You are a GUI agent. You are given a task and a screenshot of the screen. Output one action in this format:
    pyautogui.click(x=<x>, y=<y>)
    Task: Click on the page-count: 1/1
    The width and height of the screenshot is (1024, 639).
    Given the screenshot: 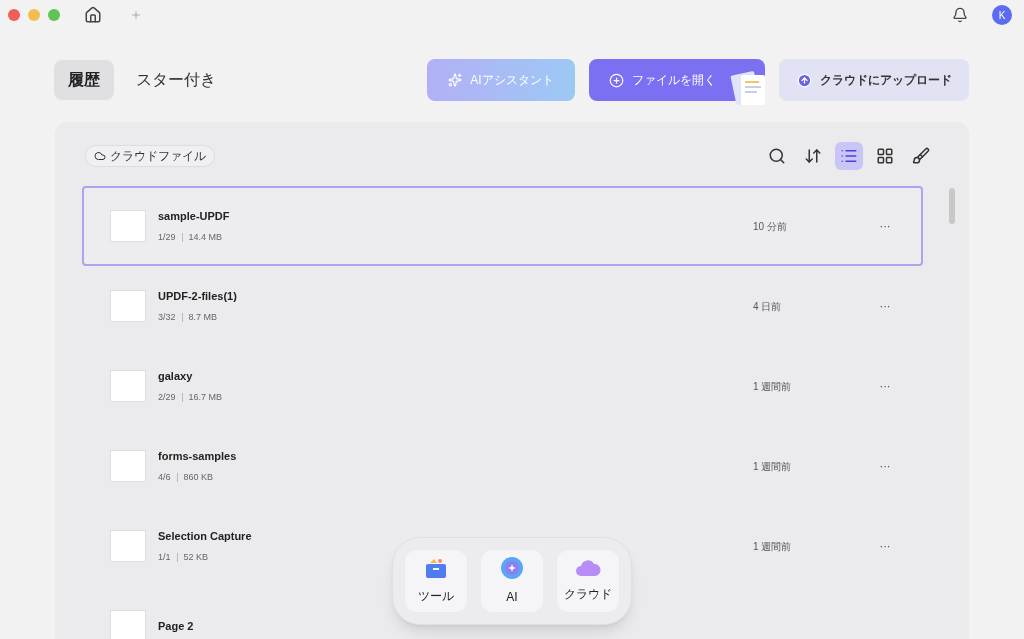 What is the action you would take?
    pyautogui.click(x=164, y=557)
    